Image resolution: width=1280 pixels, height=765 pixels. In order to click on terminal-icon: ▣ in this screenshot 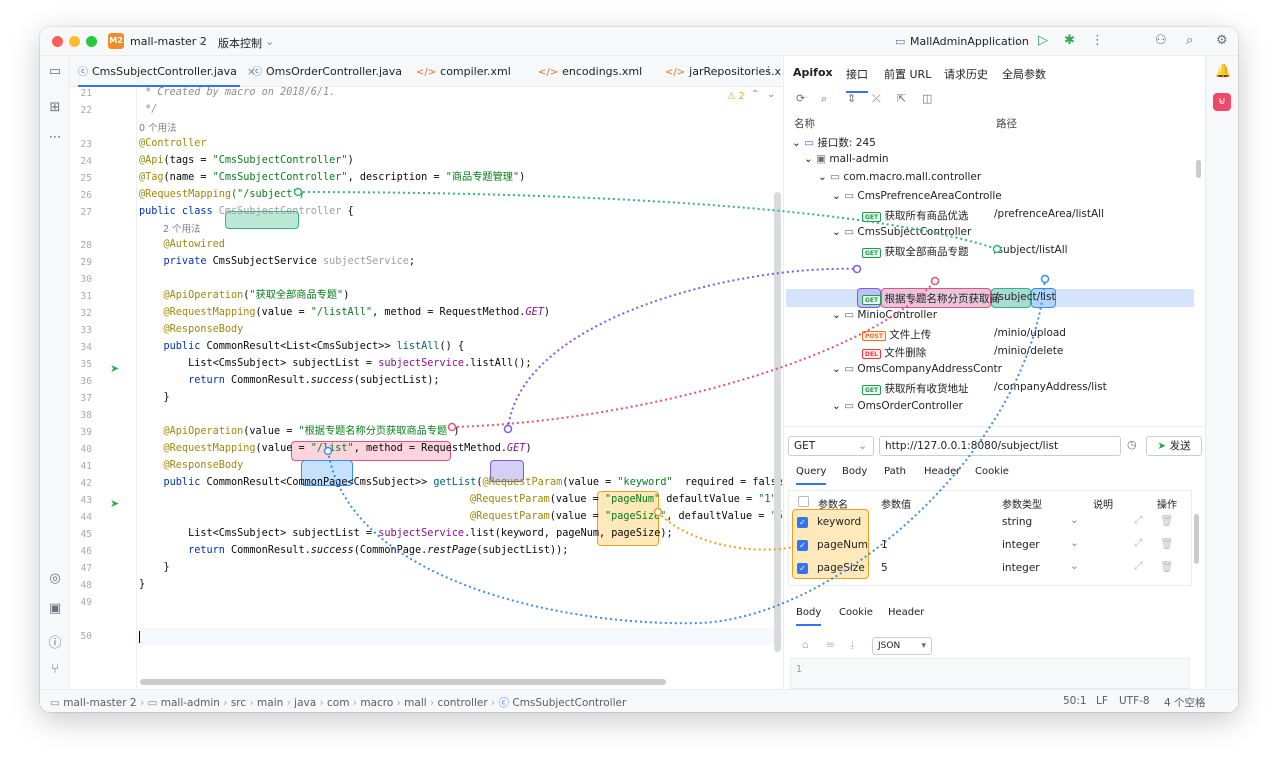, I will do `click(55, 608)`.